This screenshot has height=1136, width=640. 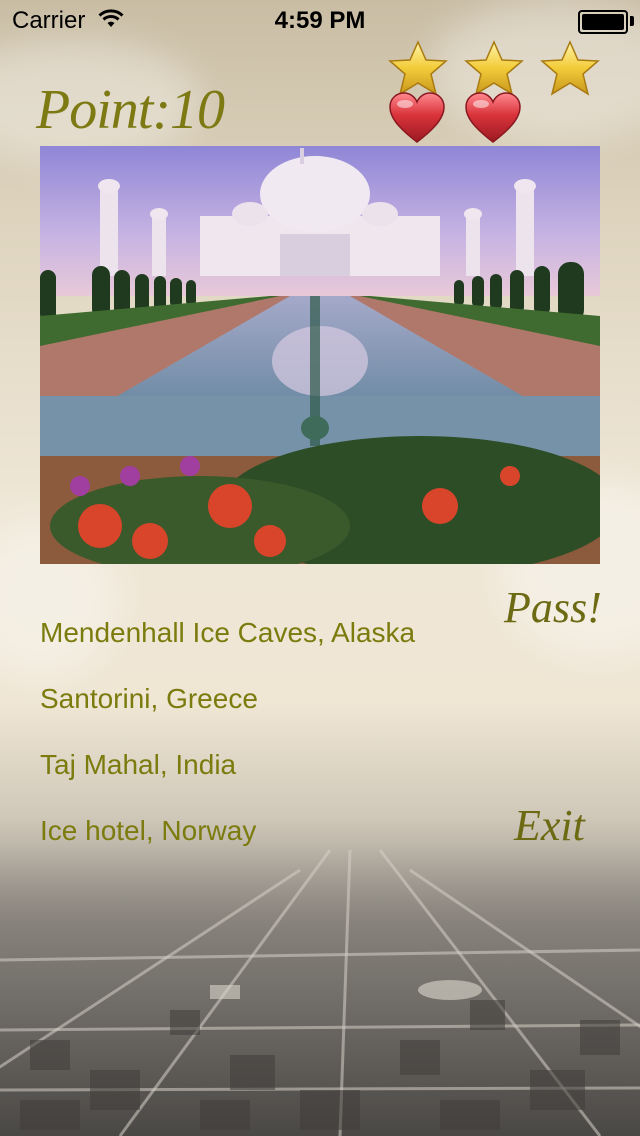 I want to click on exit-button: Exit, so click(x=549, y=825).